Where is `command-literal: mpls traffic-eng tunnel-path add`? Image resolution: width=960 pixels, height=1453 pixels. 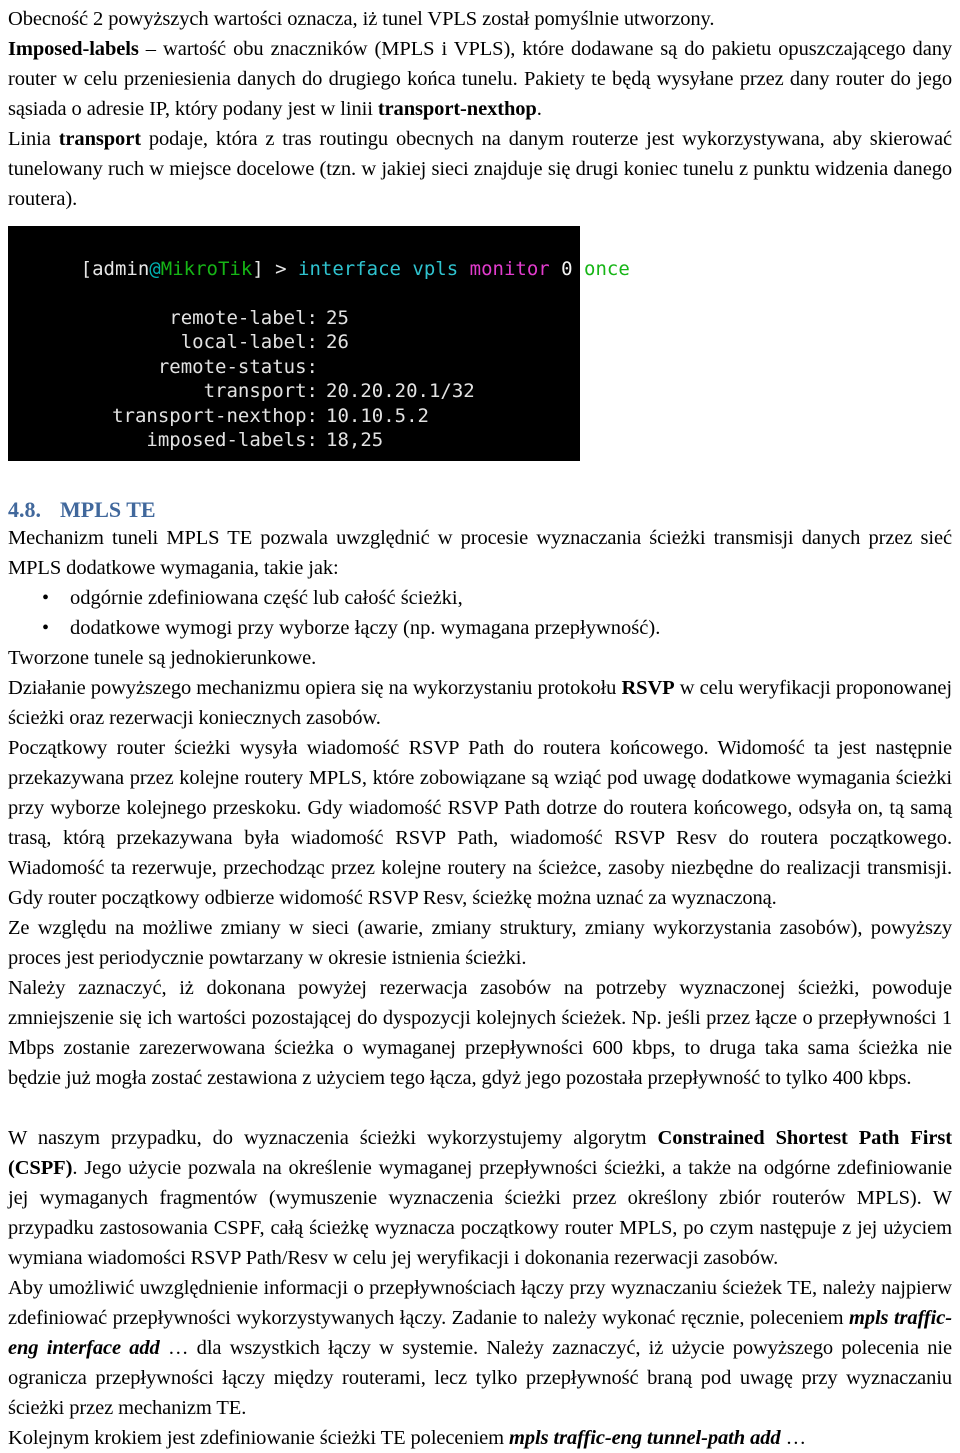 command-literal: mpls traffic-eng tunnel-path add is located at coordinates (645, 1437).